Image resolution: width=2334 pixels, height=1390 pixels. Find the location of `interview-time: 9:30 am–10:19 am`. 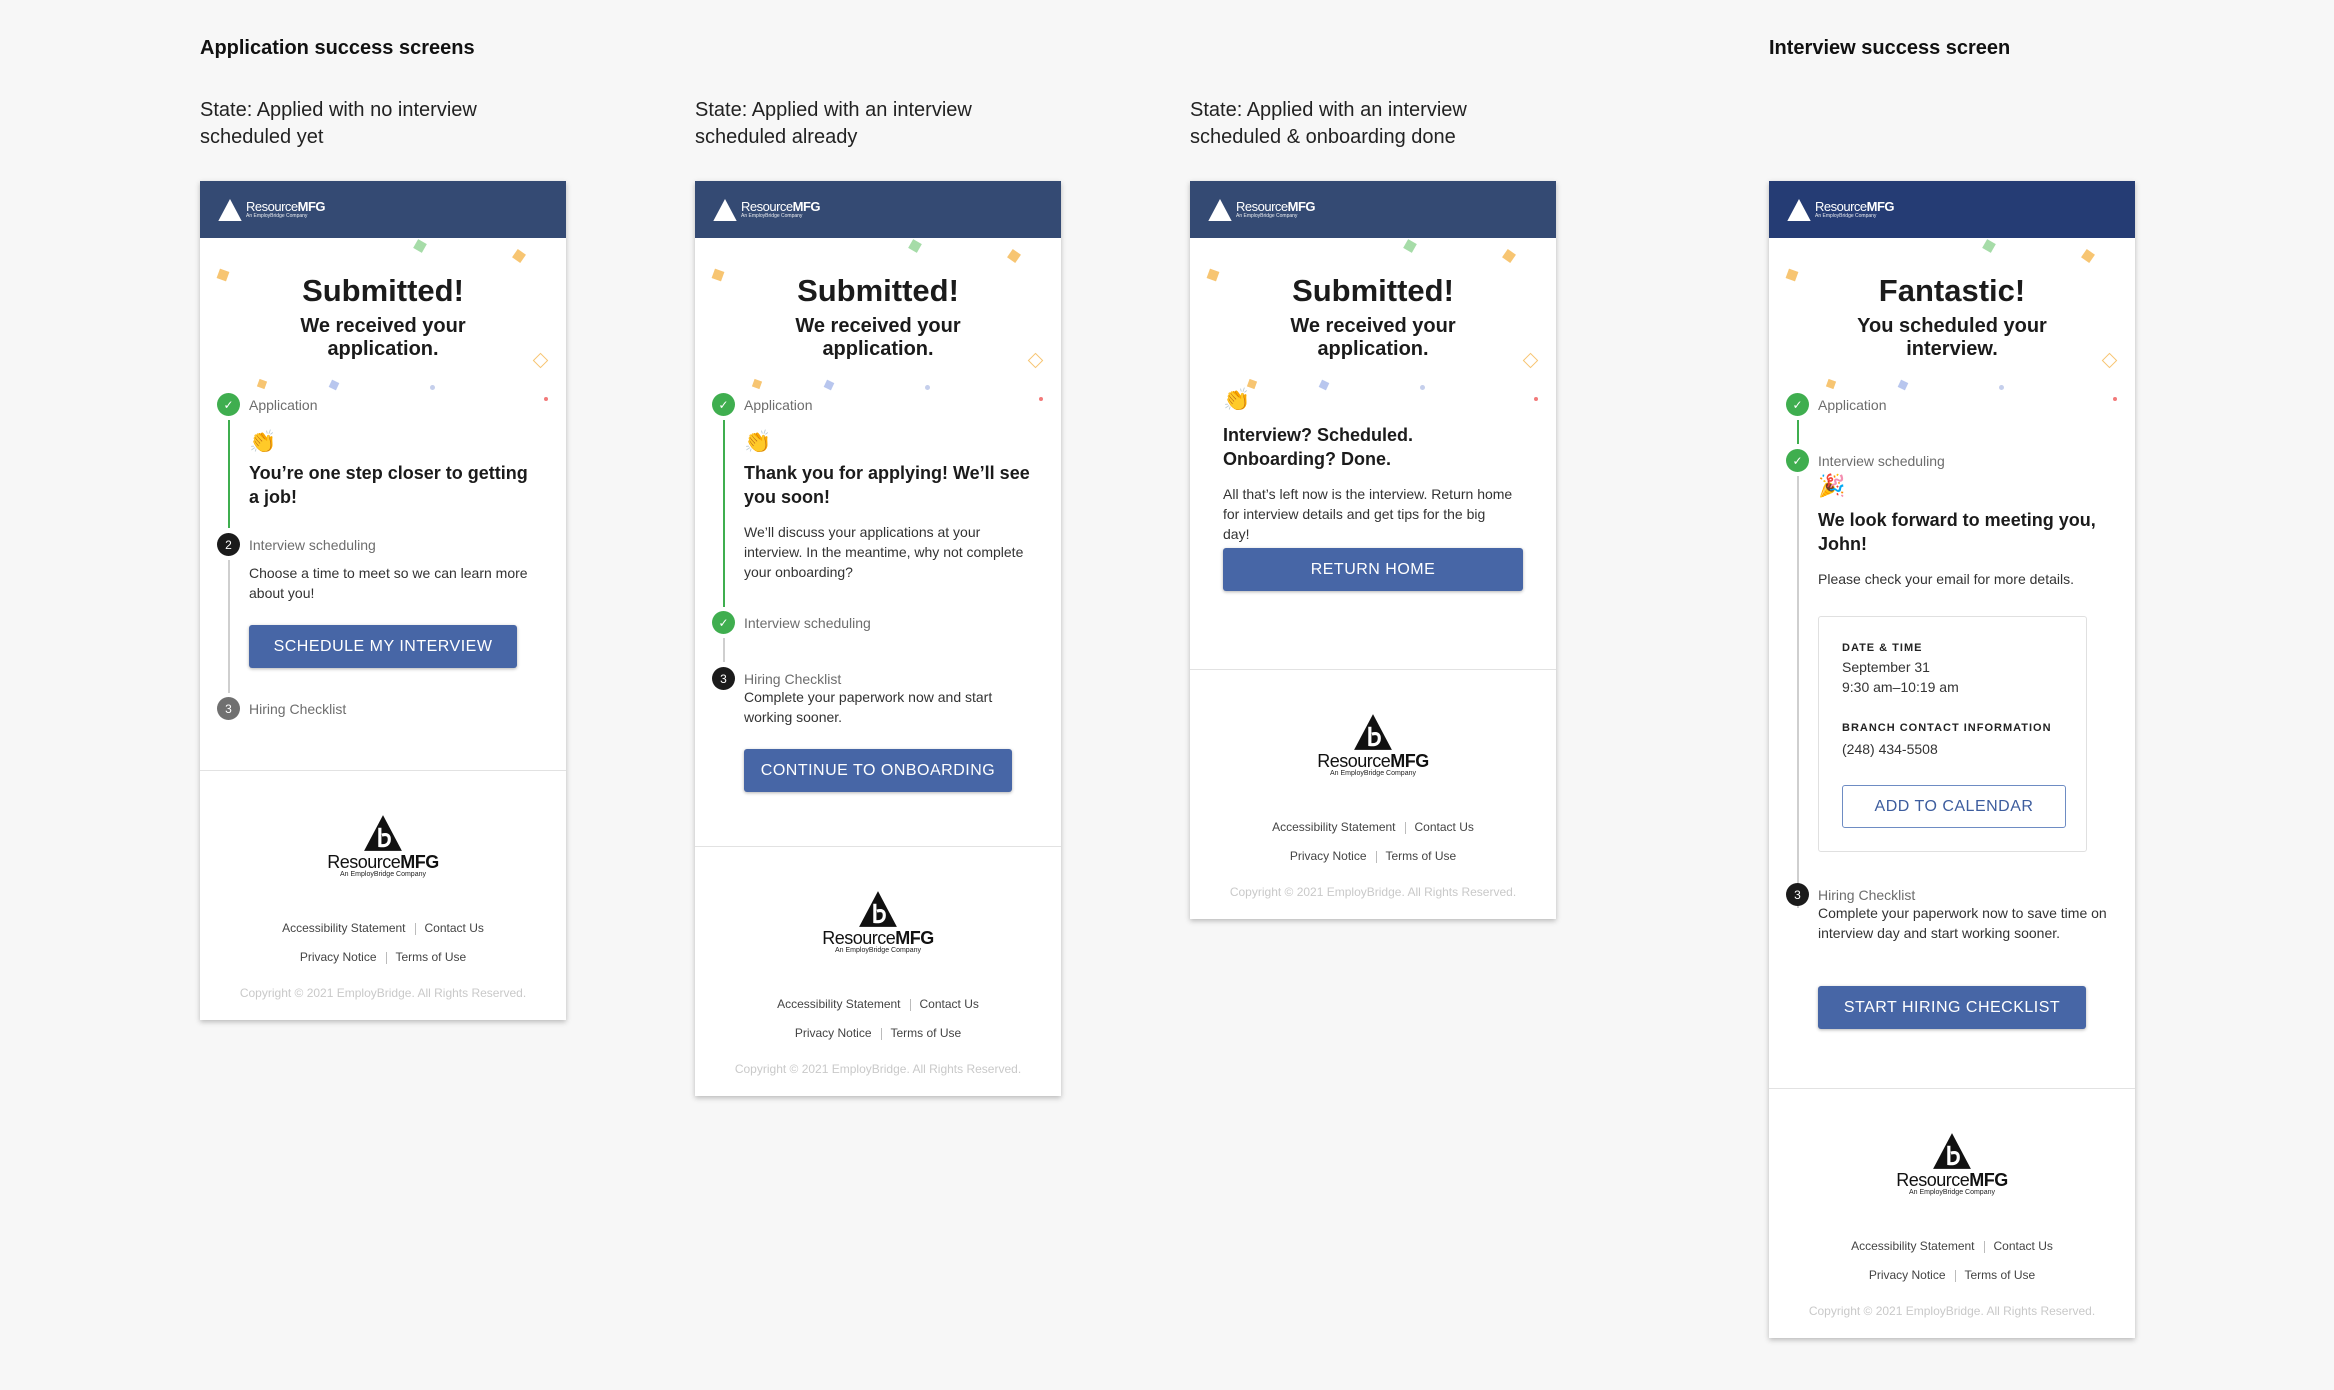

interview-time: 9:30 am–10:19 am is located at coordinates (1900, 687).